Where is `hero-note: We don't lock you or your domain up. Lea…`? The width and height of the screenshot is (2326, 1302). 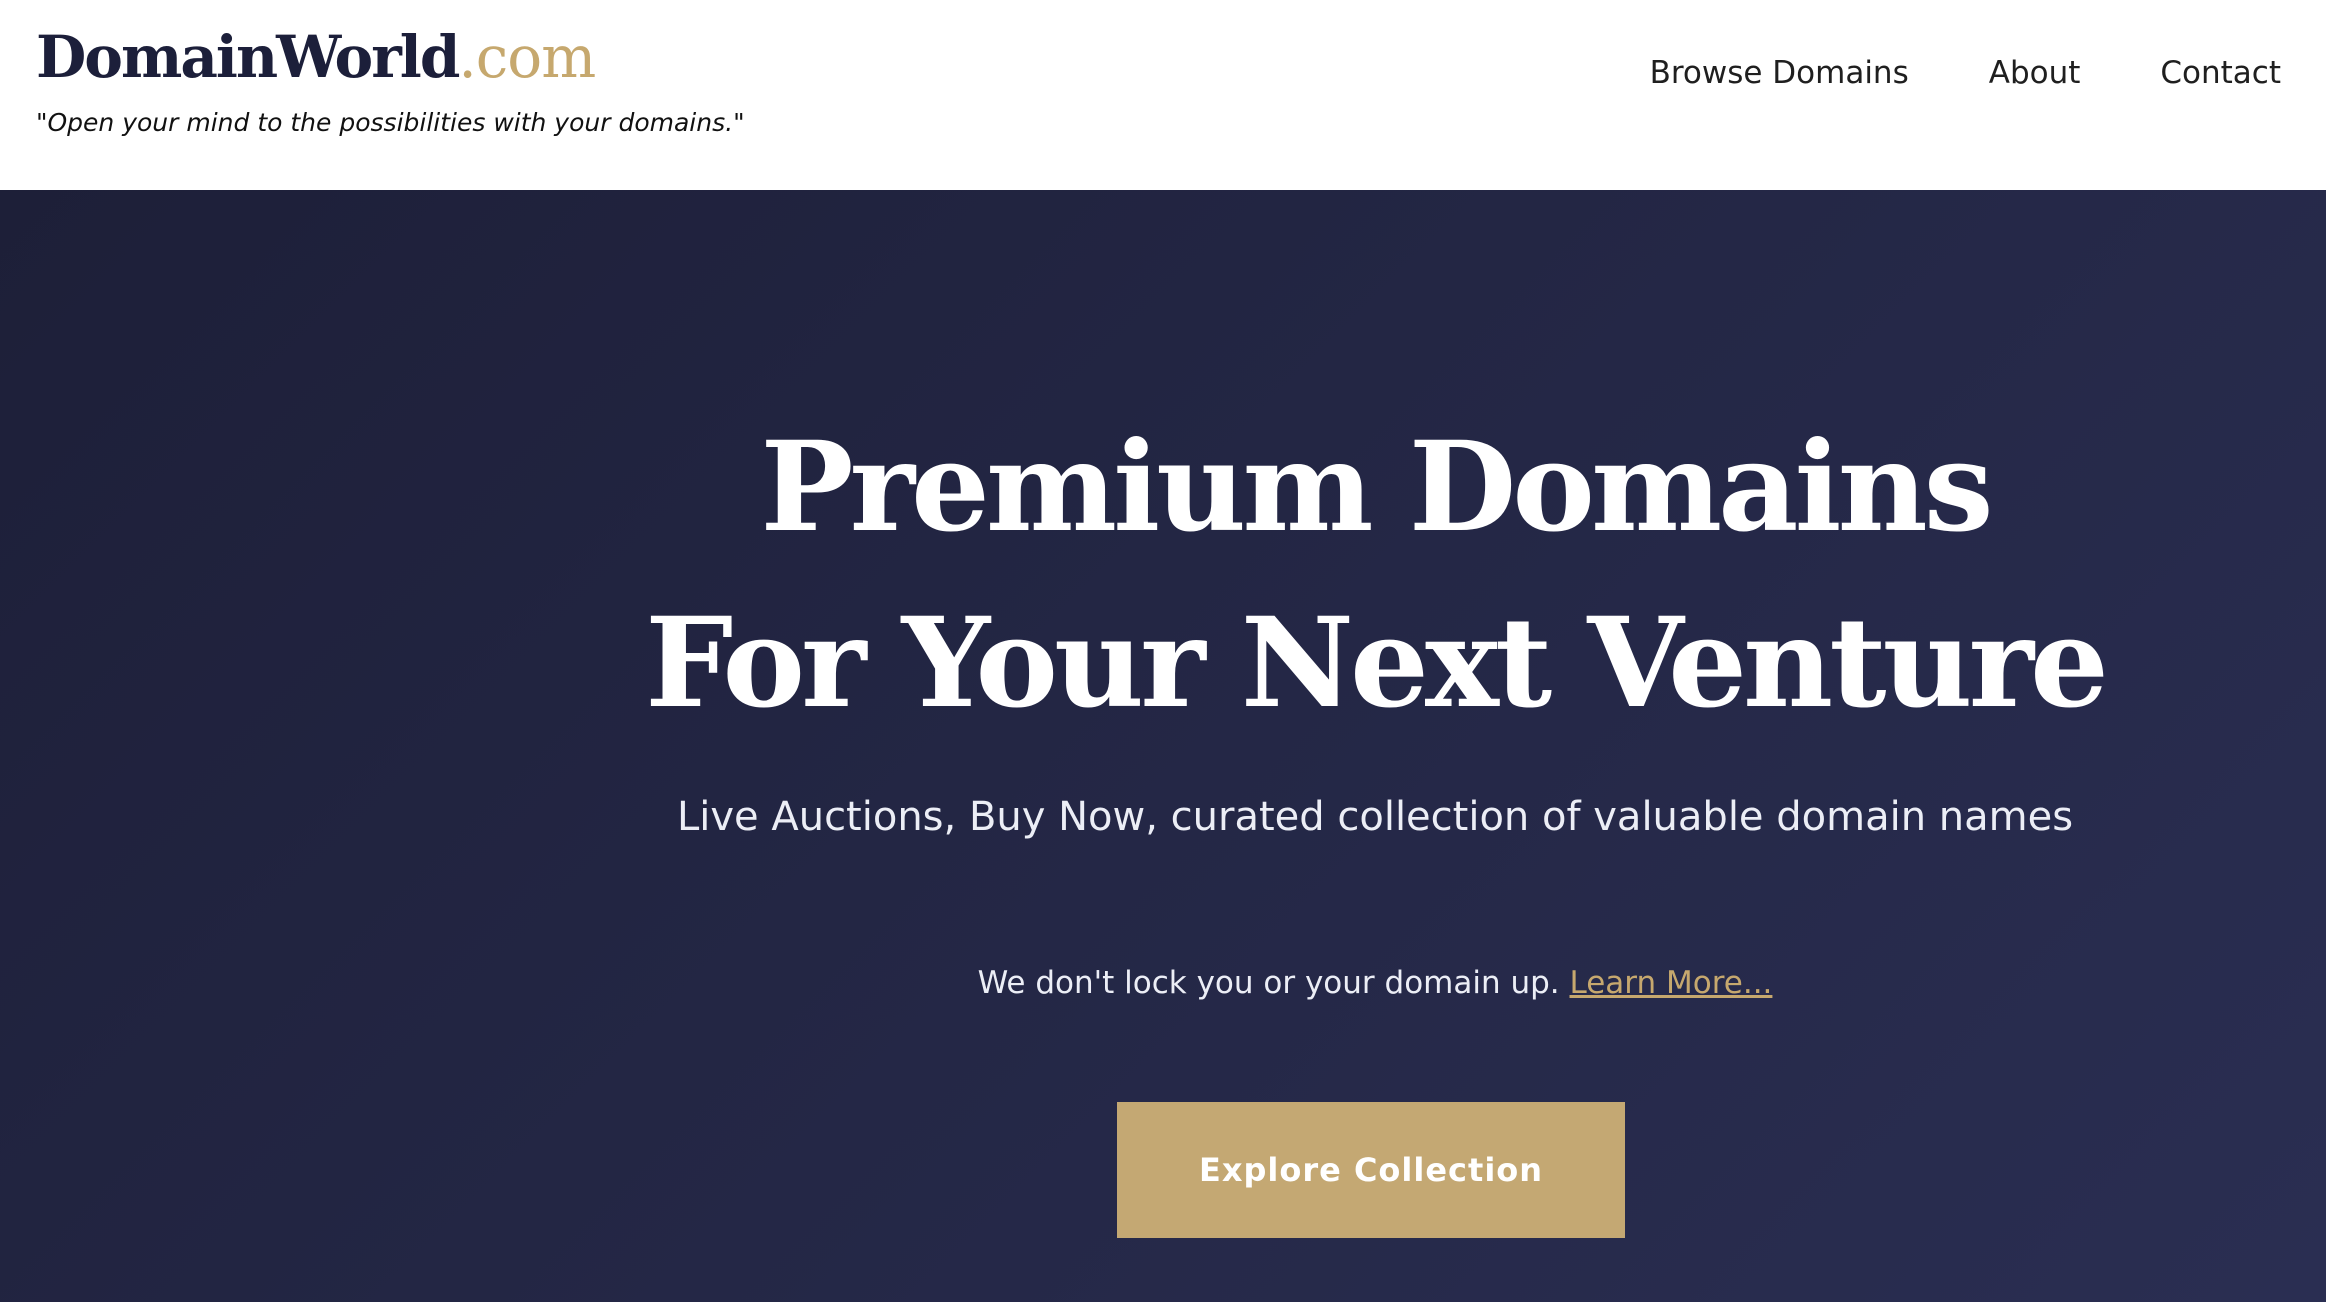 hero-note: We don't lock you or your domain up. Lea… is located at coordinates (1375, 983).